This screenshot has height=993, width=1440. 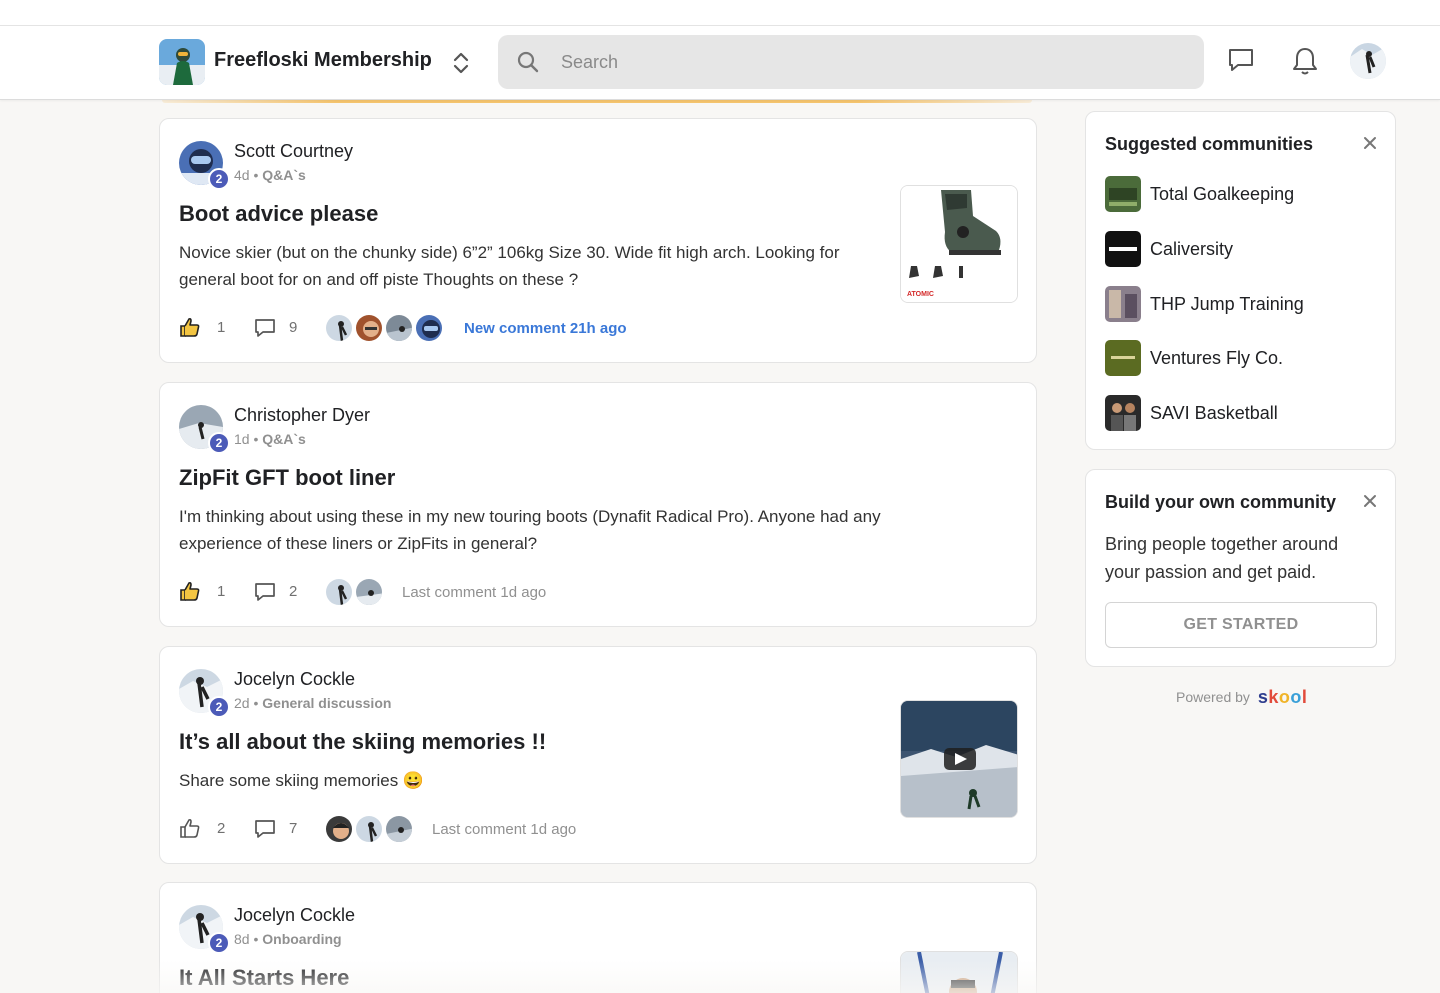 I want to click on ski-boot-image: ATOMIC, so click(x=959, y=244).